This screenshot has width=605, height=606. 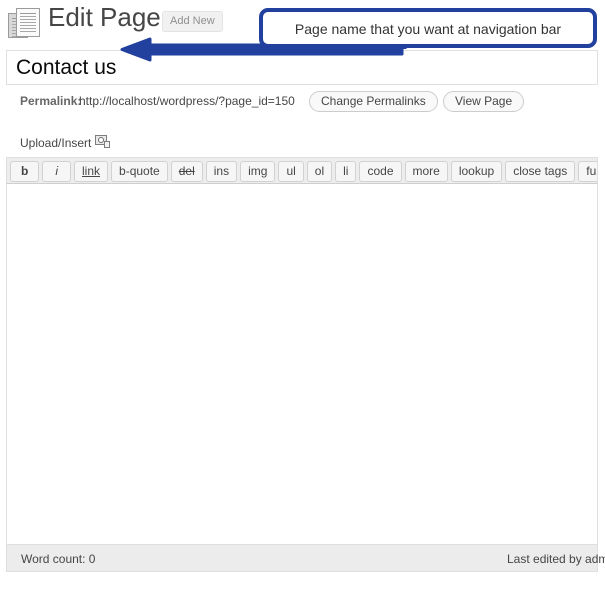 What do you see at coordinates (587, 171) in the screenshot?
I see `editor-button-fullscreen: fullscreen` at bounding box center [587, 171].